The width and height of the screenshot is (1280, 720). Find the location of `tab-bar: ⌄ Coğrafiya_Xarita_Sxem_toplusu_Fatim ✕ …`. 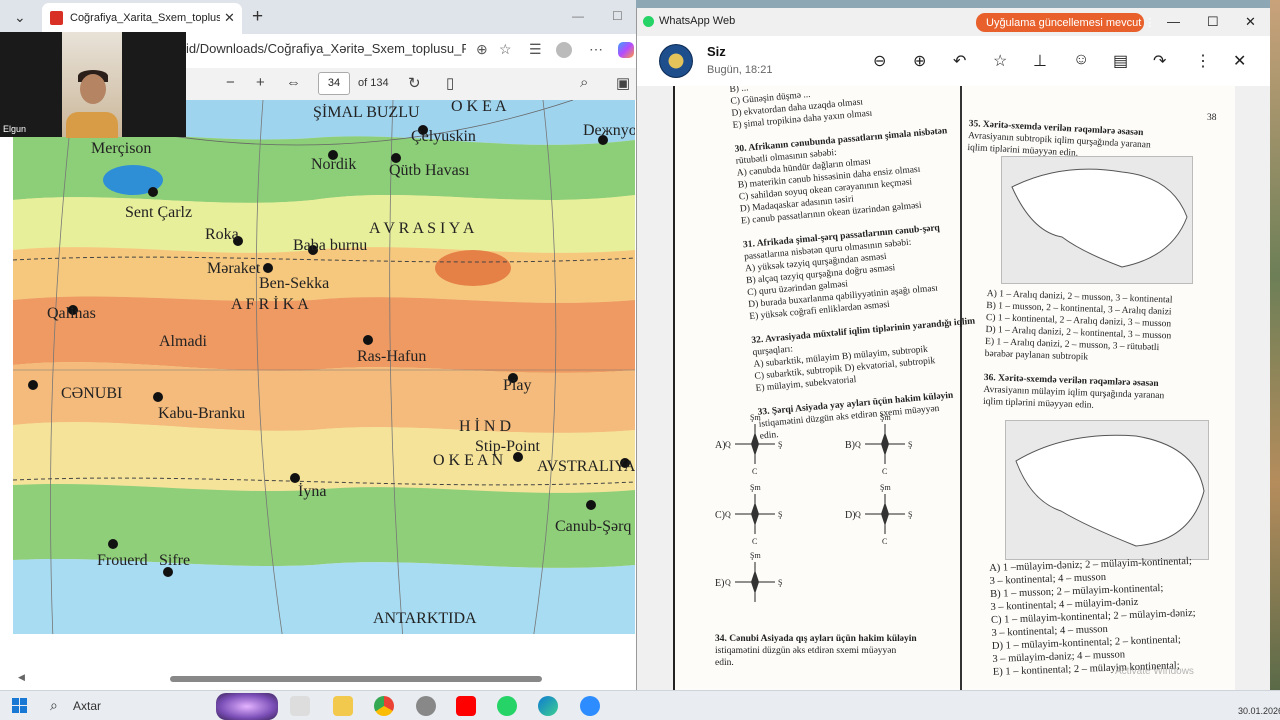

tab-bar: ⌄ Coğrafiya_Xarita_Sxem_toplusu_Fatim ✕ … is located at coordinates (318, 17).